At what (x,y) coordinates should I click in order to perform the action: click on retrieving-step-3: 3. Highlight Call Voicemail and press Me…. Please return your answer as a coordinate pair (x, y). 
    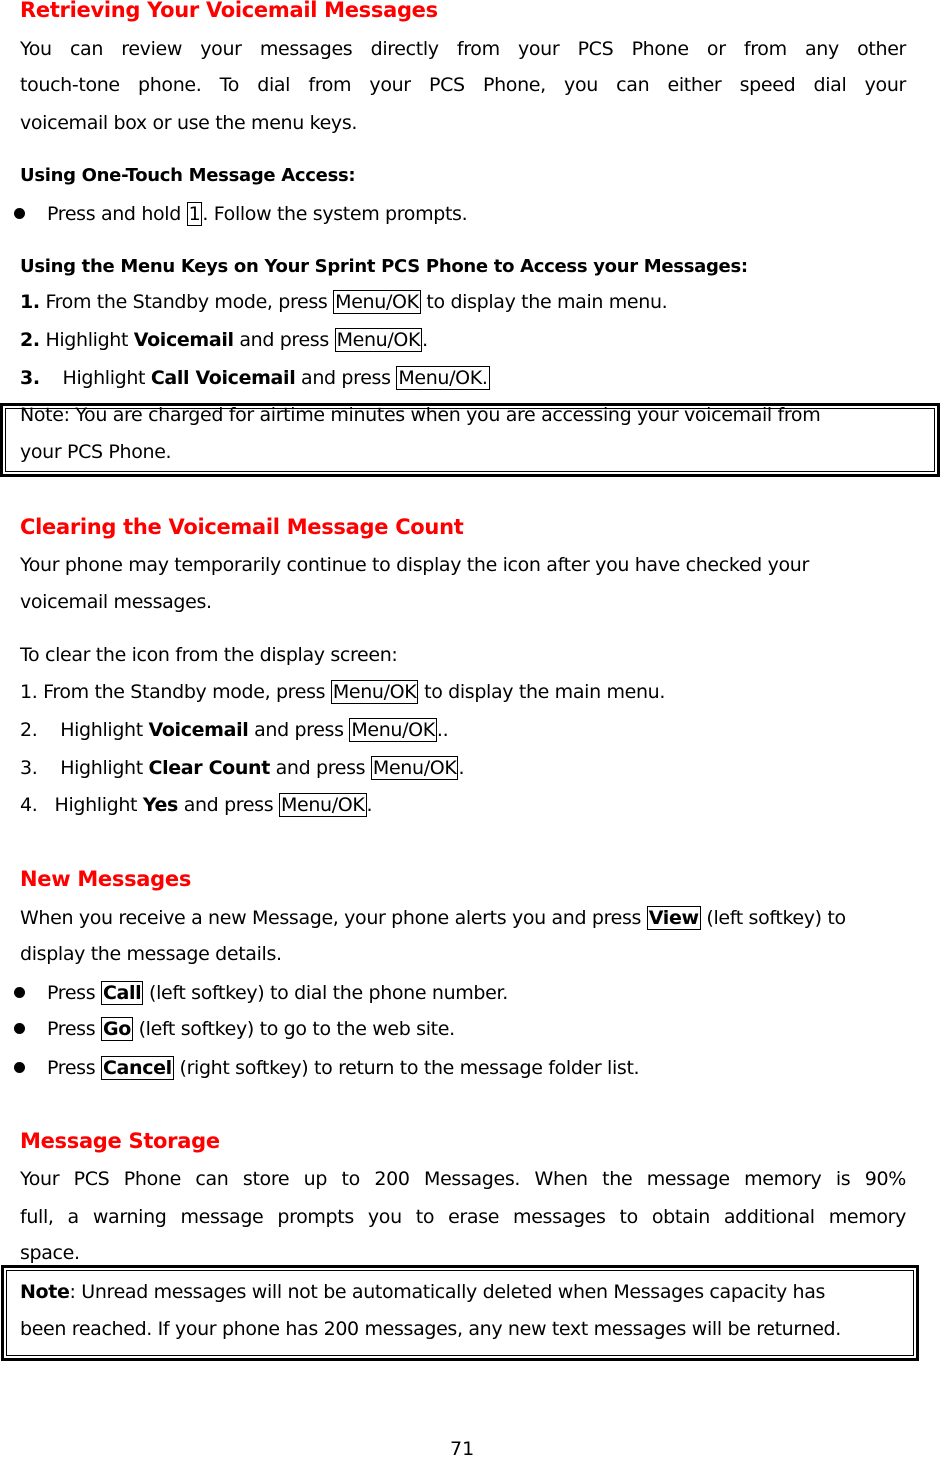
    Looking at the image, I should click on (255, 378).